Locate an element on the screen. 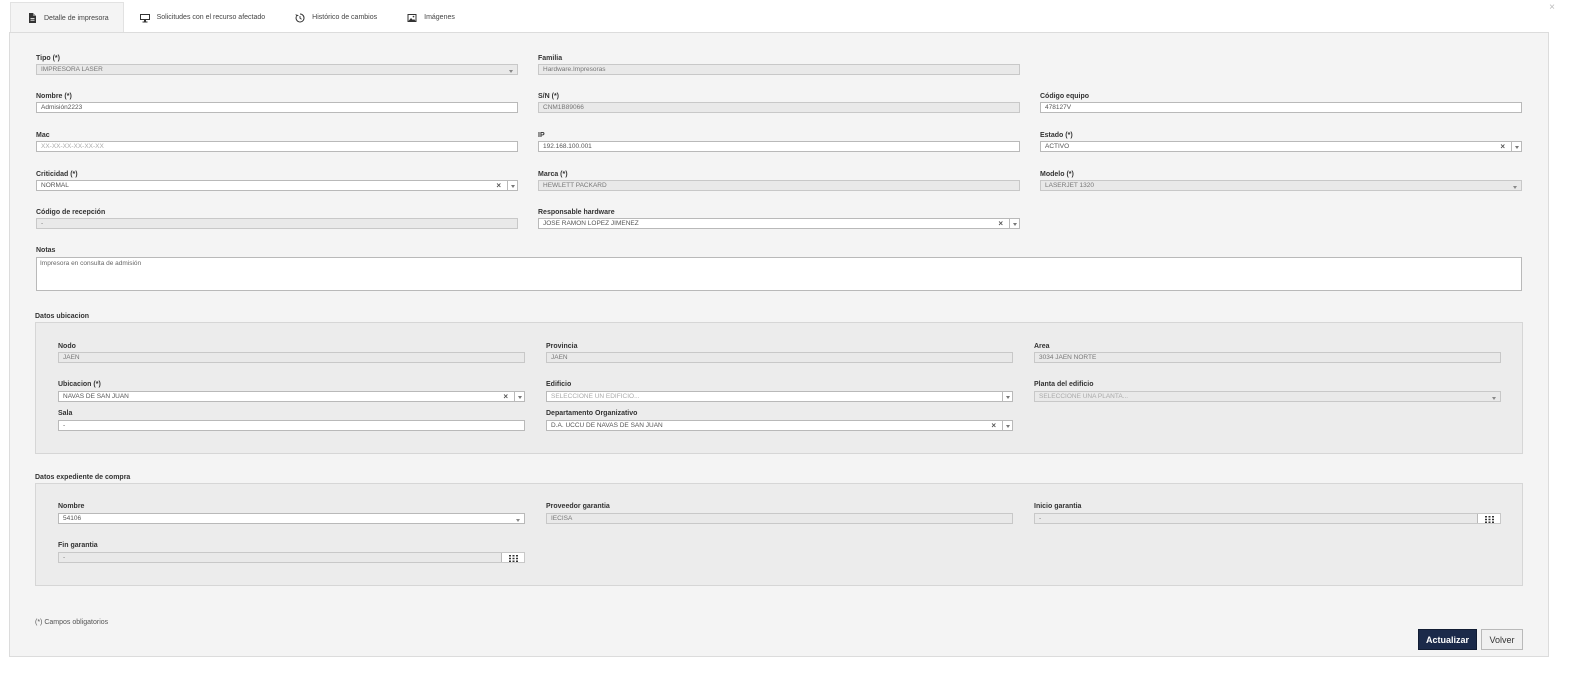 The image size is (1583, 682). codigo-equipo-input: 478127V is located at coordinates (1281, 107).